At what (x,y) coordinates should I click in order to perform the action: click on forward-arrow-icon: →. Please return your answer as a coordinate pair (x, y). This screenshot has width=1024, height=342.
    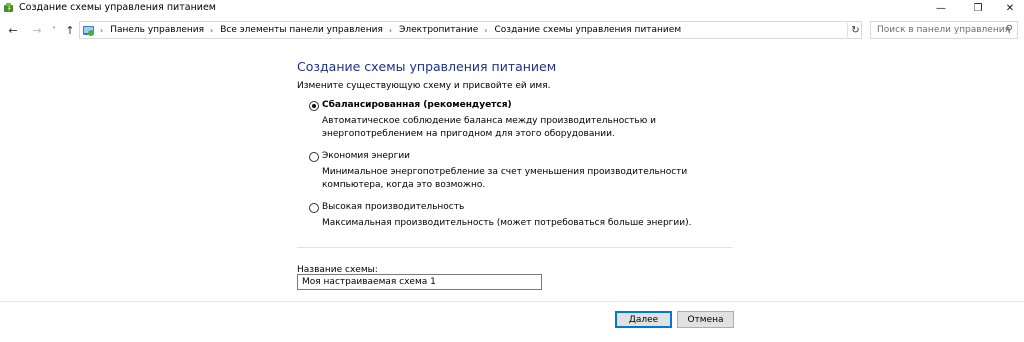
    Looking at the image, I should click on (37, 30).